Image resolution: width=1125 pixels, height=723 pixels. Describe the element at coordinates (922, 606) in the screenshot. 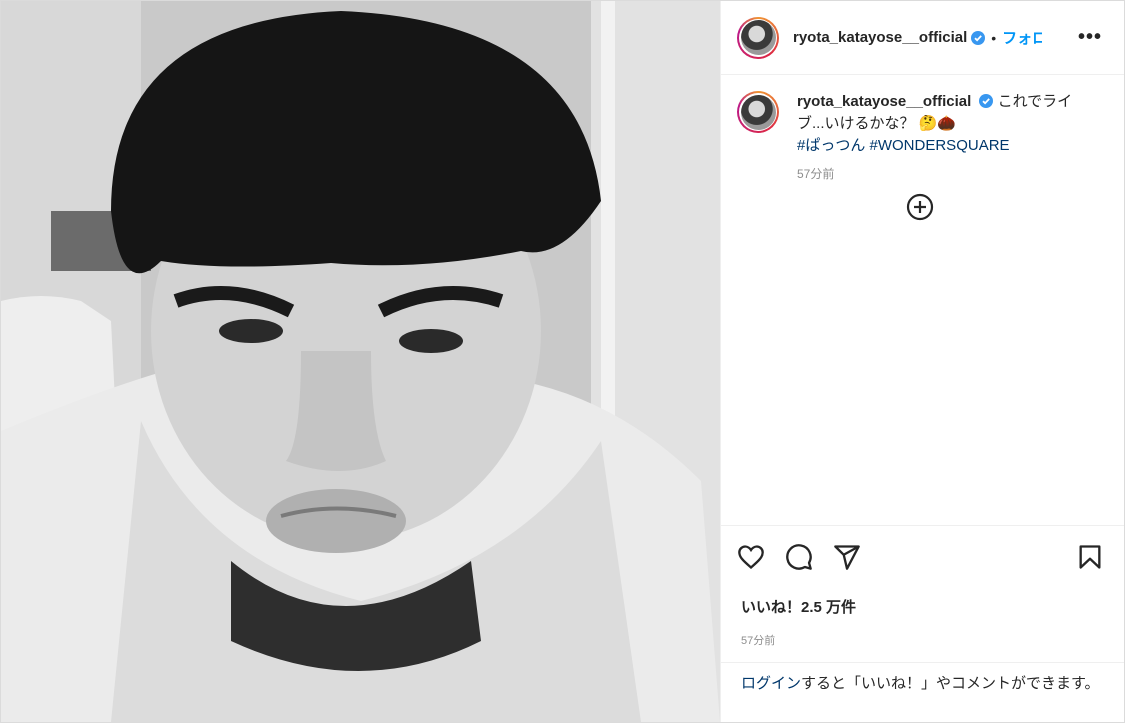

I see `likes-count: いいね！2.5 万件` at that location.